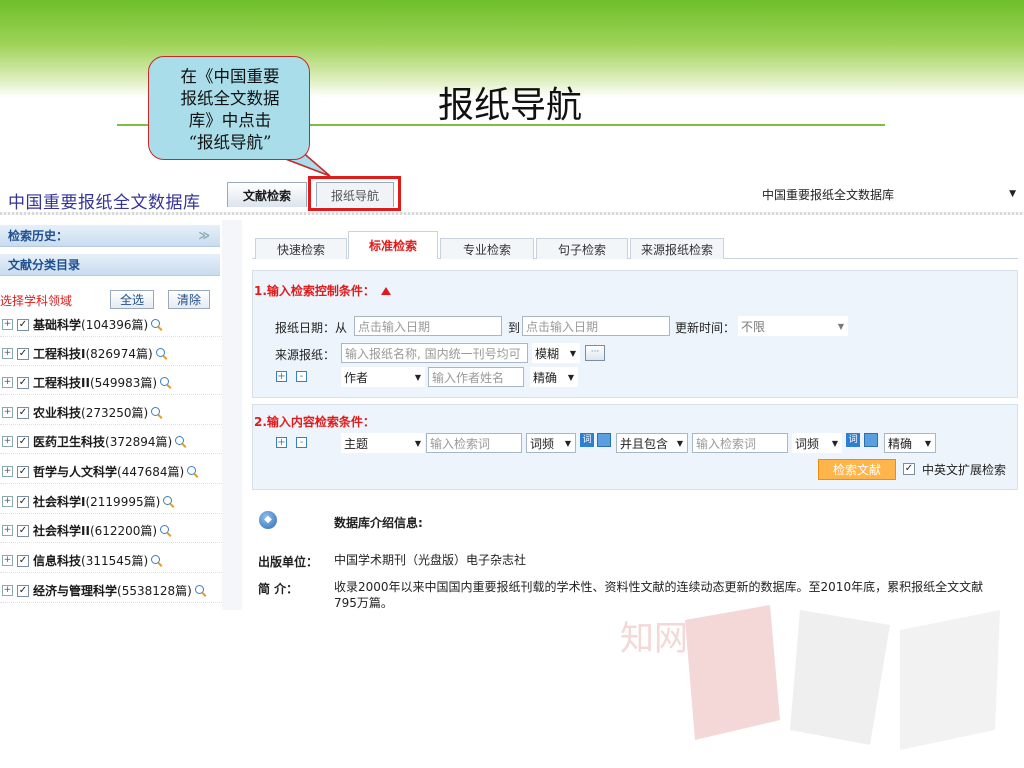 The width and height of the screenshot is (1024, 768). Describe the element at coordinates (476, 377) in the screenshot. I see `author-input: 输入作者姓名` at that location.